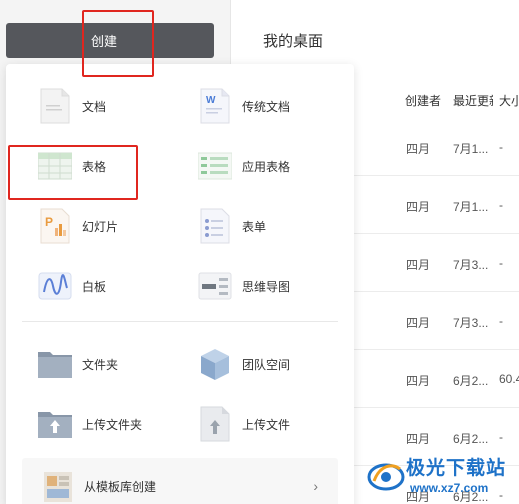 The height and width of the screenshot is (504, 519). Describe the element at coordinates (509, 379) in the screenshot. I see `cell-size: 60.4` at that location.